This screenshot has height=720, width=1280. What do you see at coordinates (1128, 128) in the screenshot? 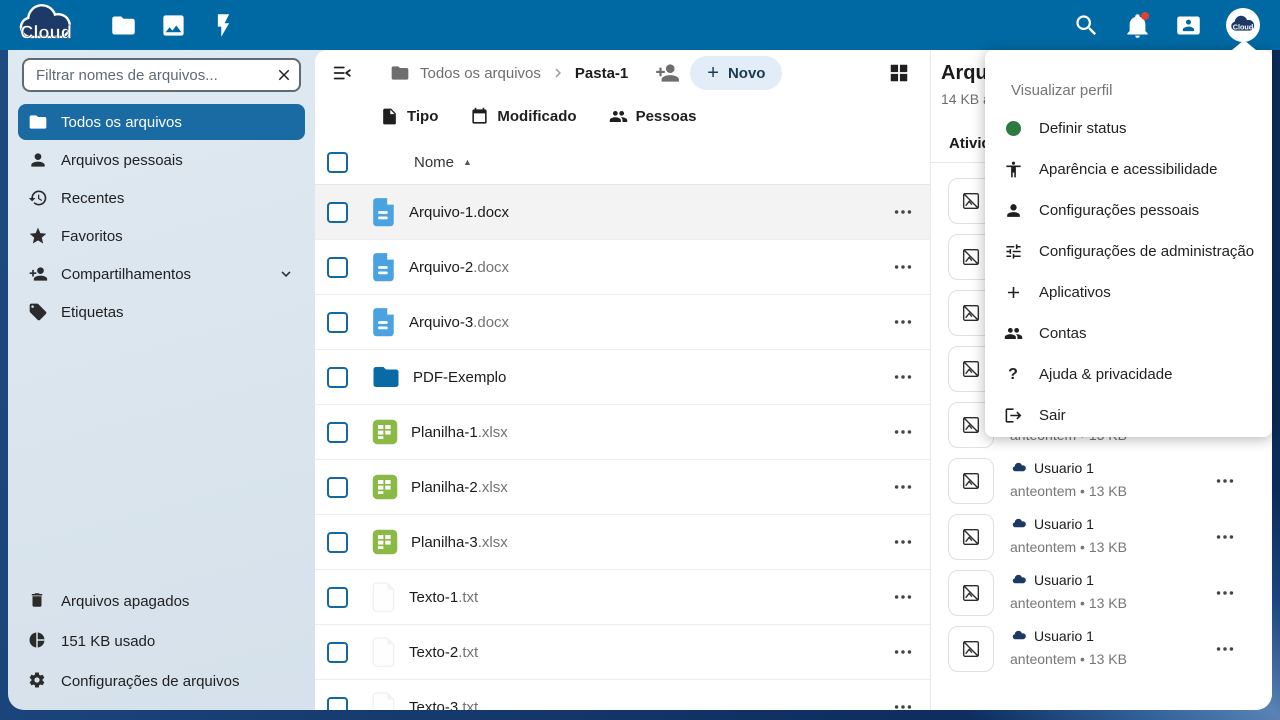
I see `menu-item-set-status: Definir status` at bounding box center [1128, 128].